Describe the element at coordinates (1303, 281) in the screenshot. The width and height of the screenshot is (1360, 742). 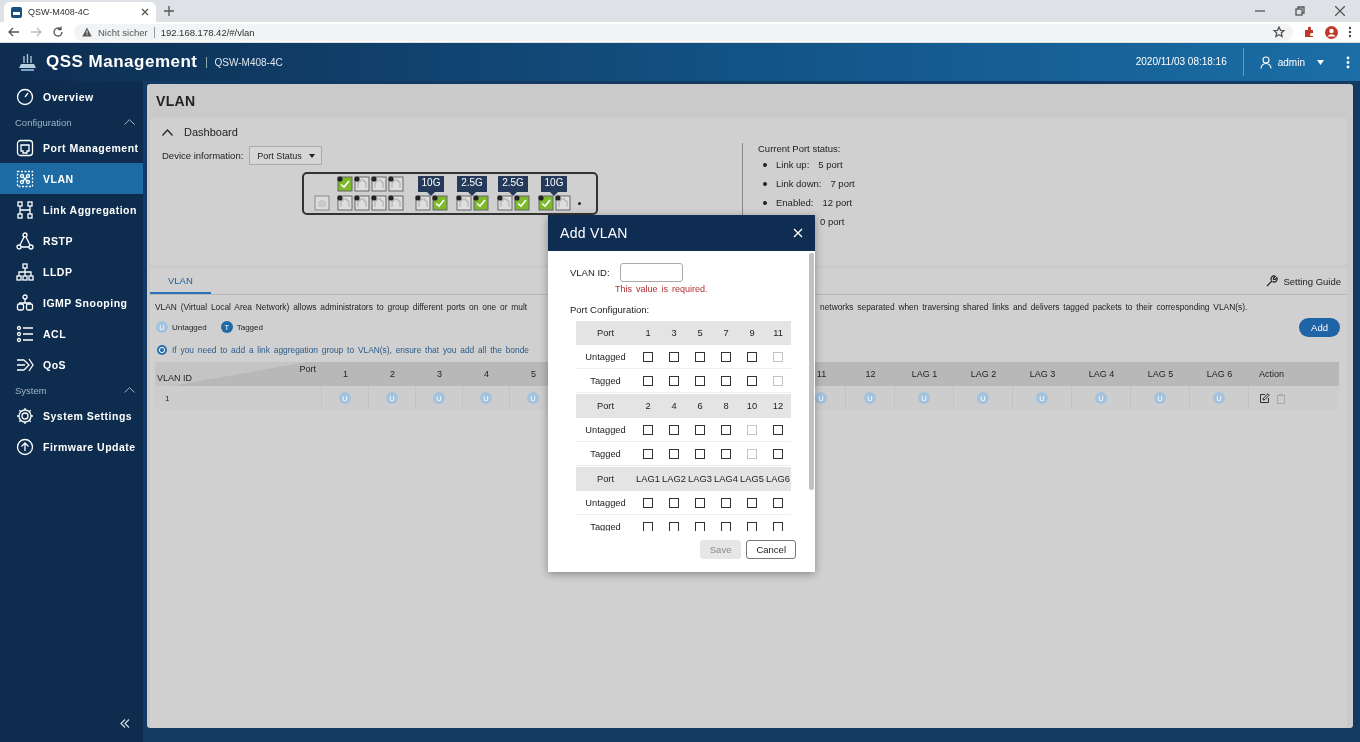
I see `setting-guide-link: Setting Guide` at that location.